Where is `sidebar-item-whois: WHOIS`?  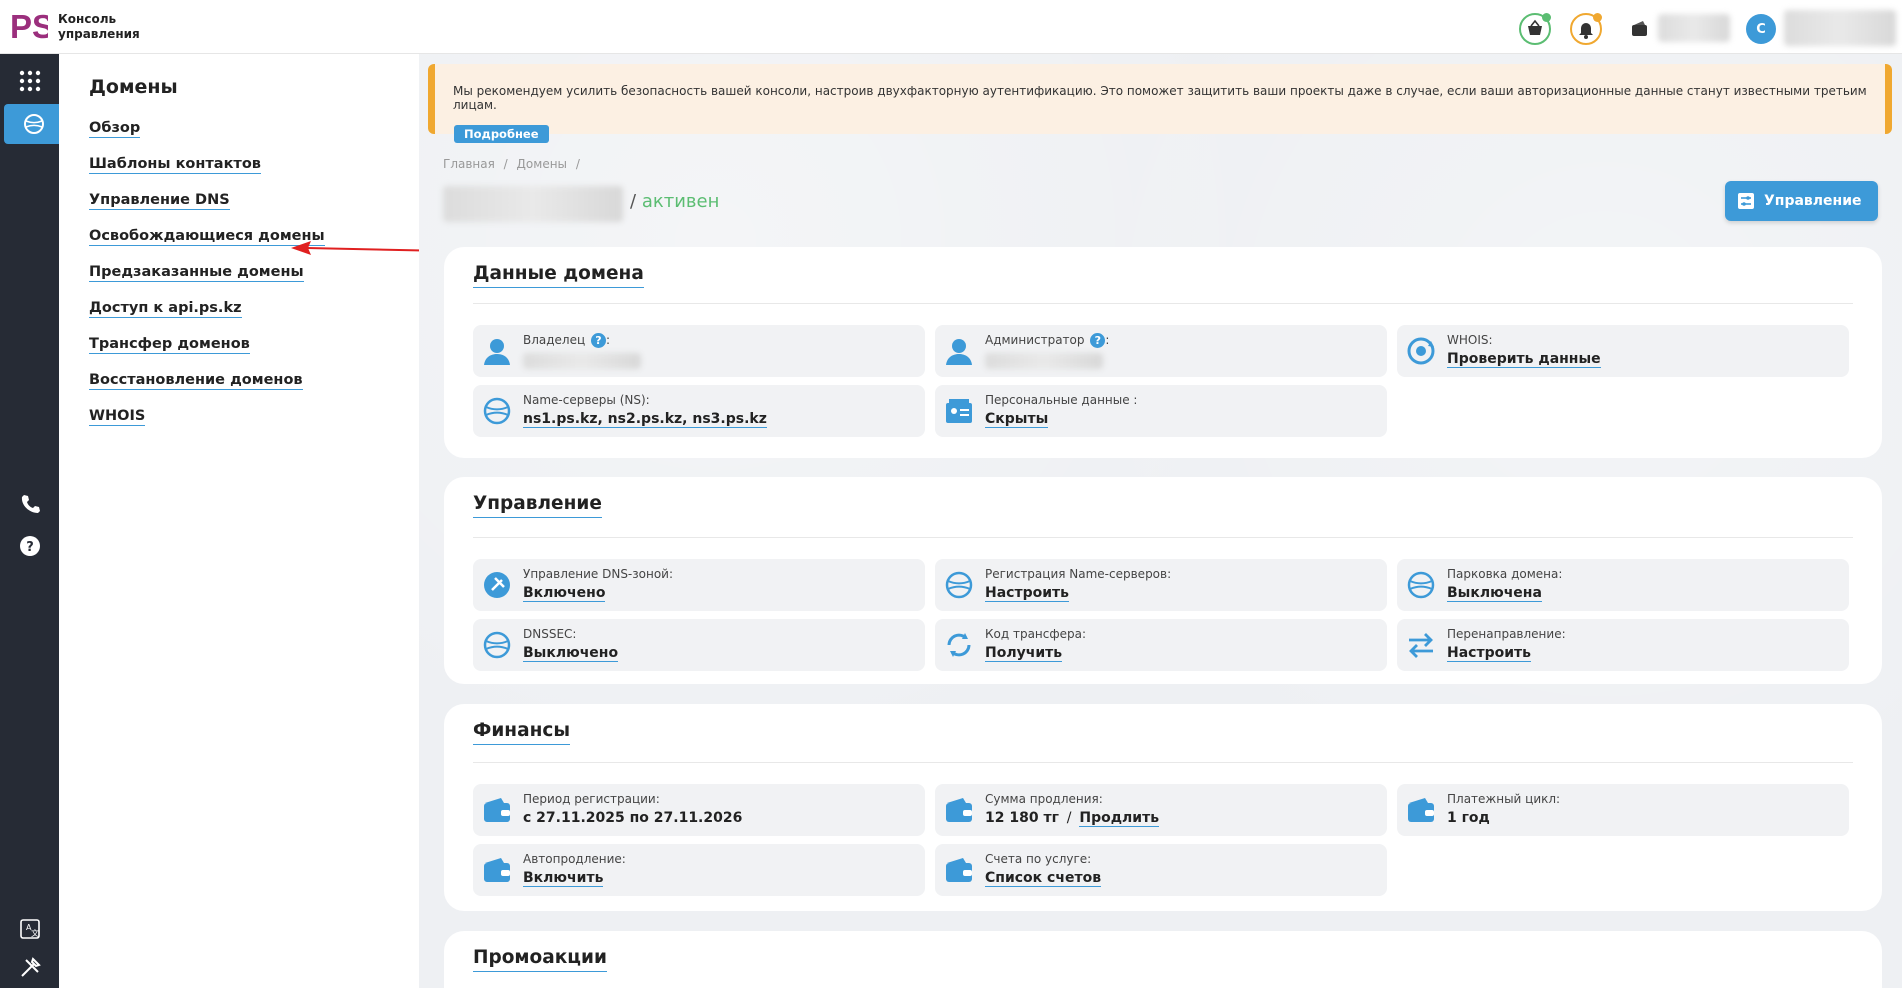 sidebar-item-whois: WHOIS is located at coordinates (117, 417).